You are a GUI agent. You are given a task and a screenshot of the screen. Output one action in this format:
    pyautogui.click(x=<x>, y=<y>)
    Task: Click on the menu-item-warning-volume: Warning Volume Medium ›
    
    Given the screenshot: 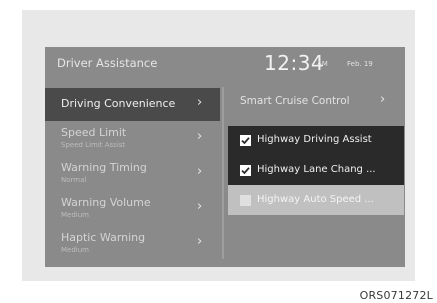 What is the action you would take?
    pyautogui.click(x=132, y=210)
    